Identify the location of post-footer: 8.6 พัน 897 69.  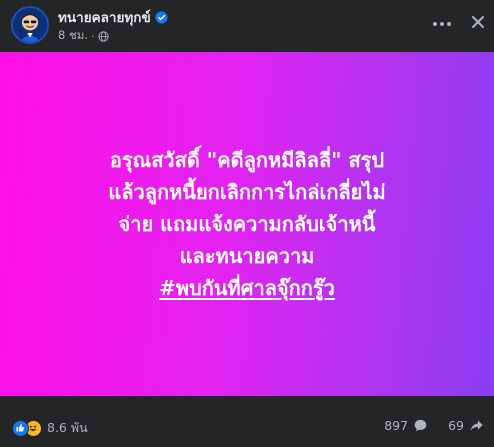
(247, 421).